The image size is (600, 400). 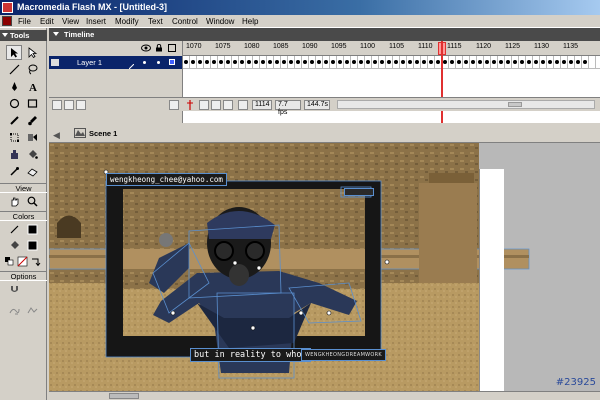 I want to click on layer-1-frames, so click(x=391, y=62).